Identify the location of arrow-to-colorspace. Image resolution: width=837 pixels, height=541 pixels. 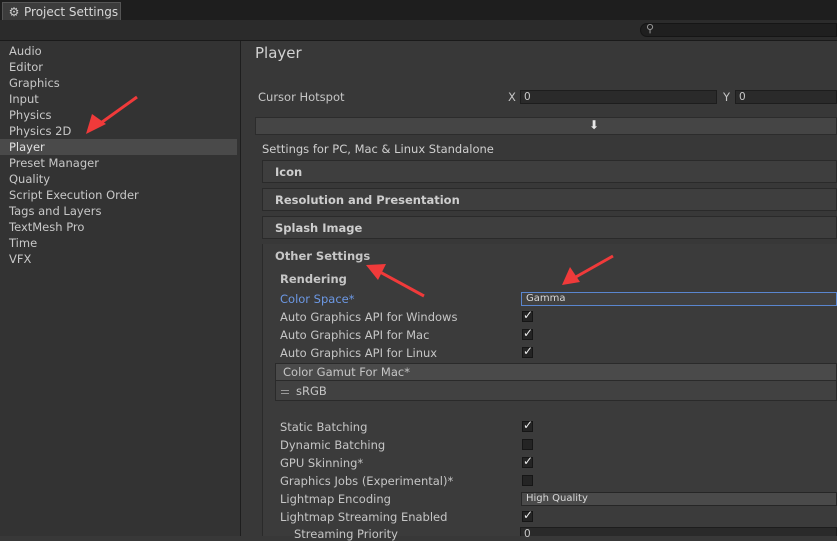
(593, 267).